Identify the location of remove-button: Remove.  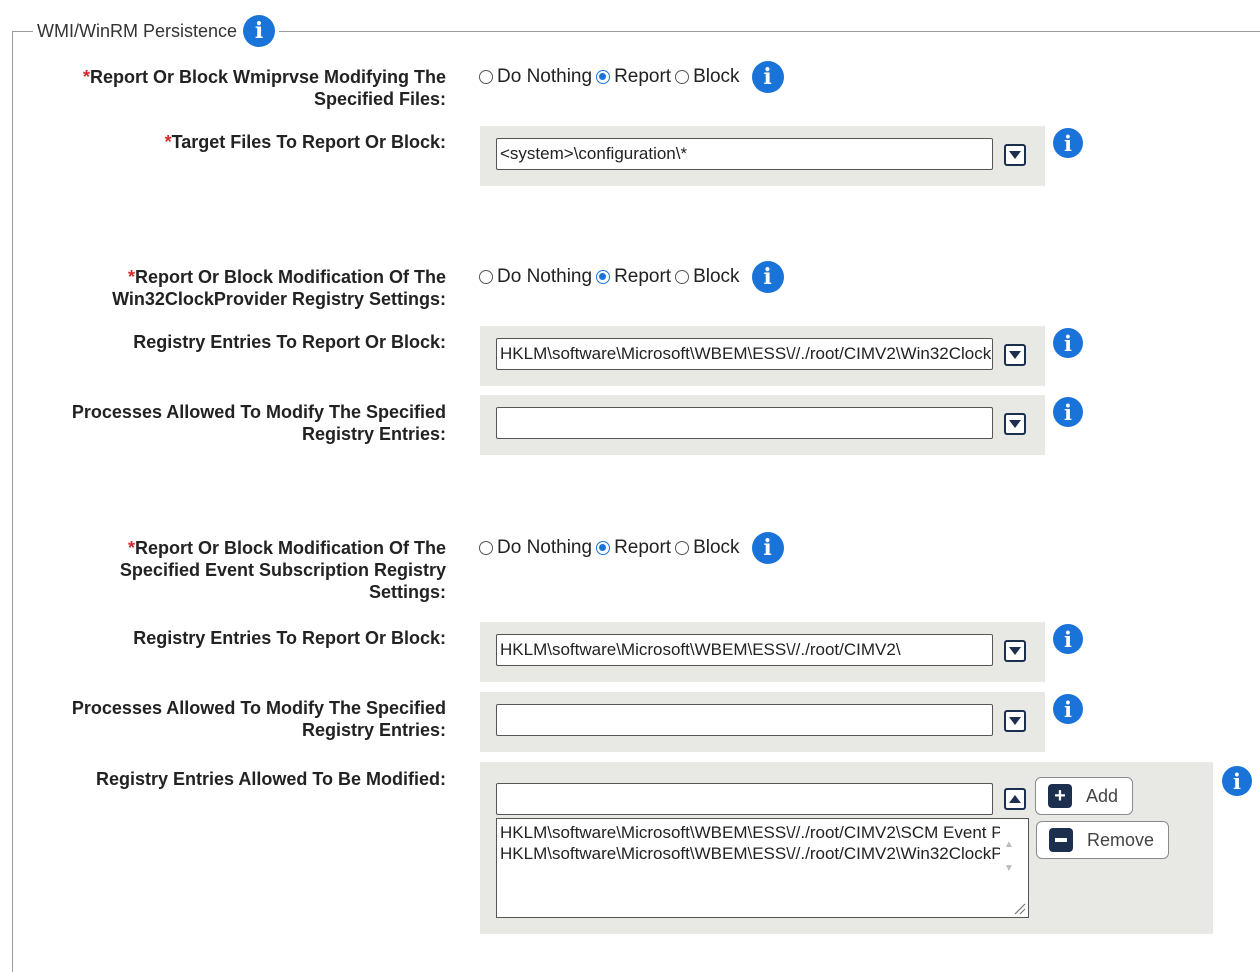
(1103, 840).